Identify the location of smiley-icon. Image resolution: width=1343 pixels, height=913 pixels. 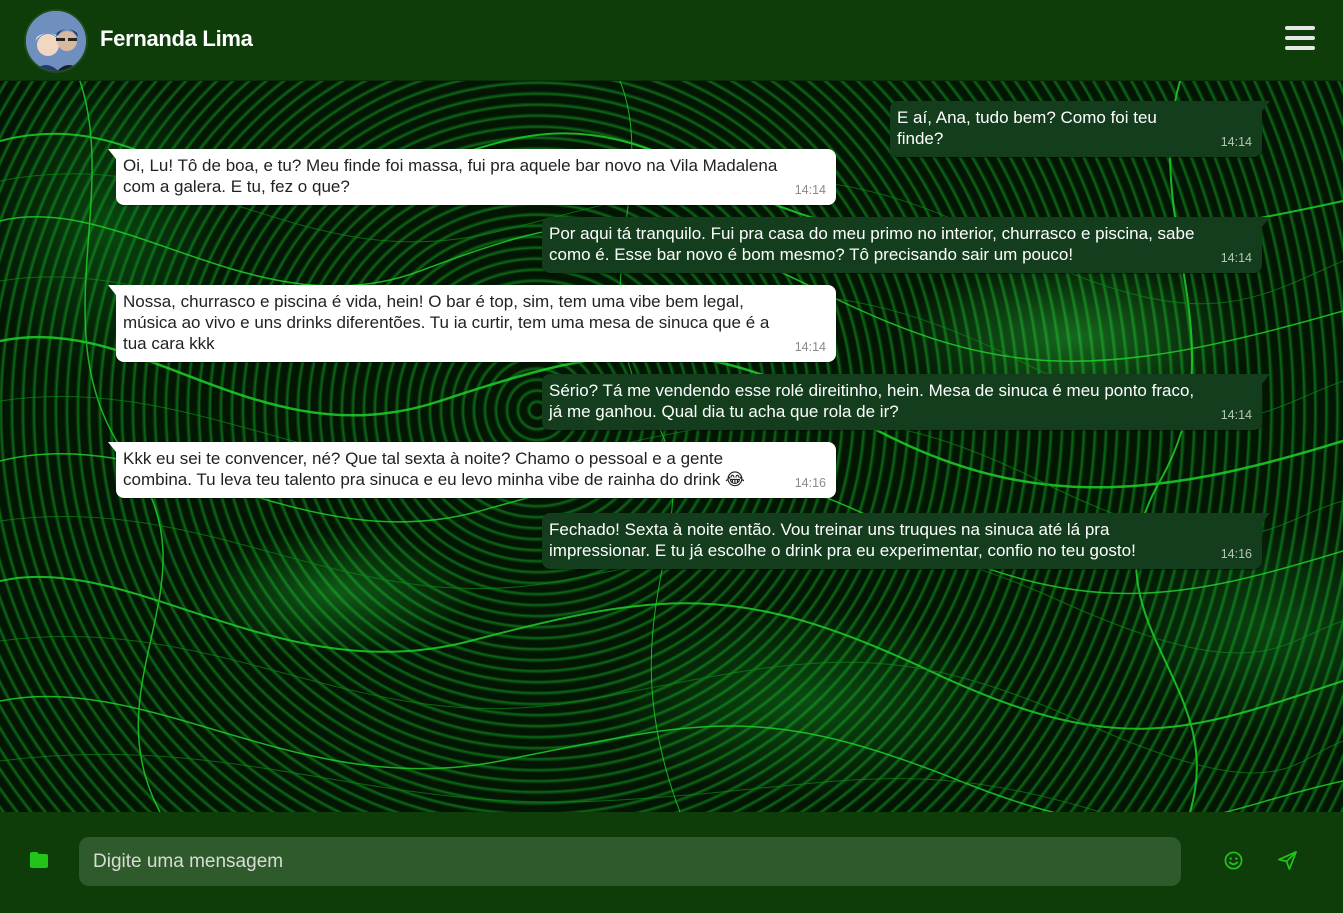
(1233, 860).